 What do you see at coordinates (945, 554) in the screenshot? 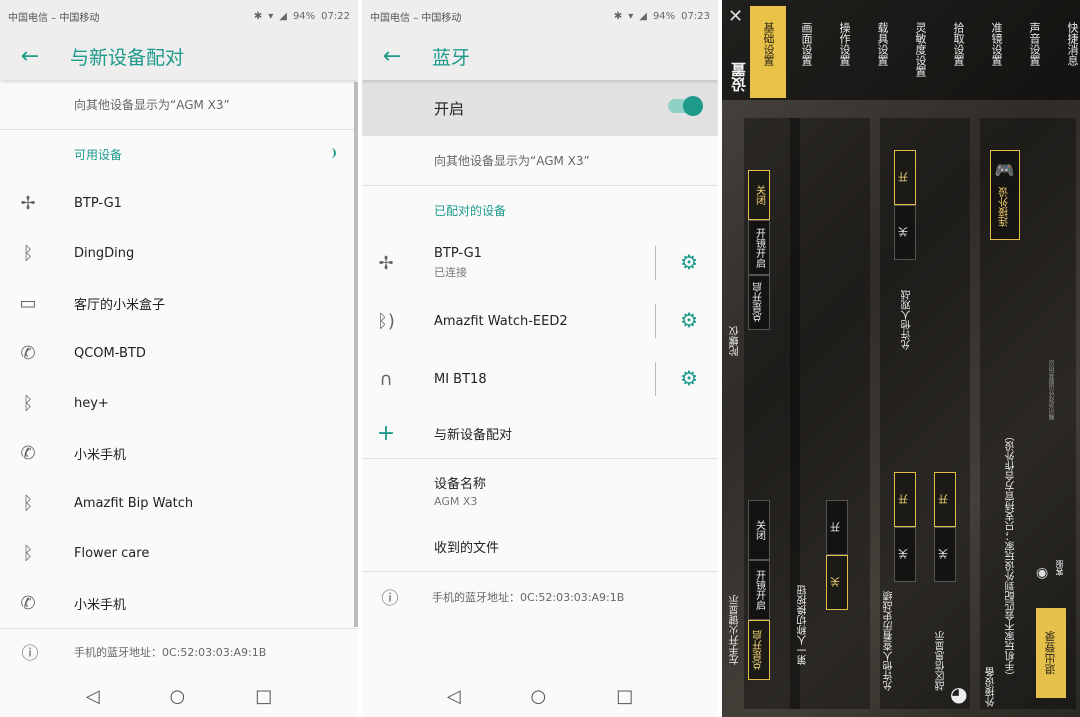
I see `battle-info-off: 关` at bounding box center [945, 554].